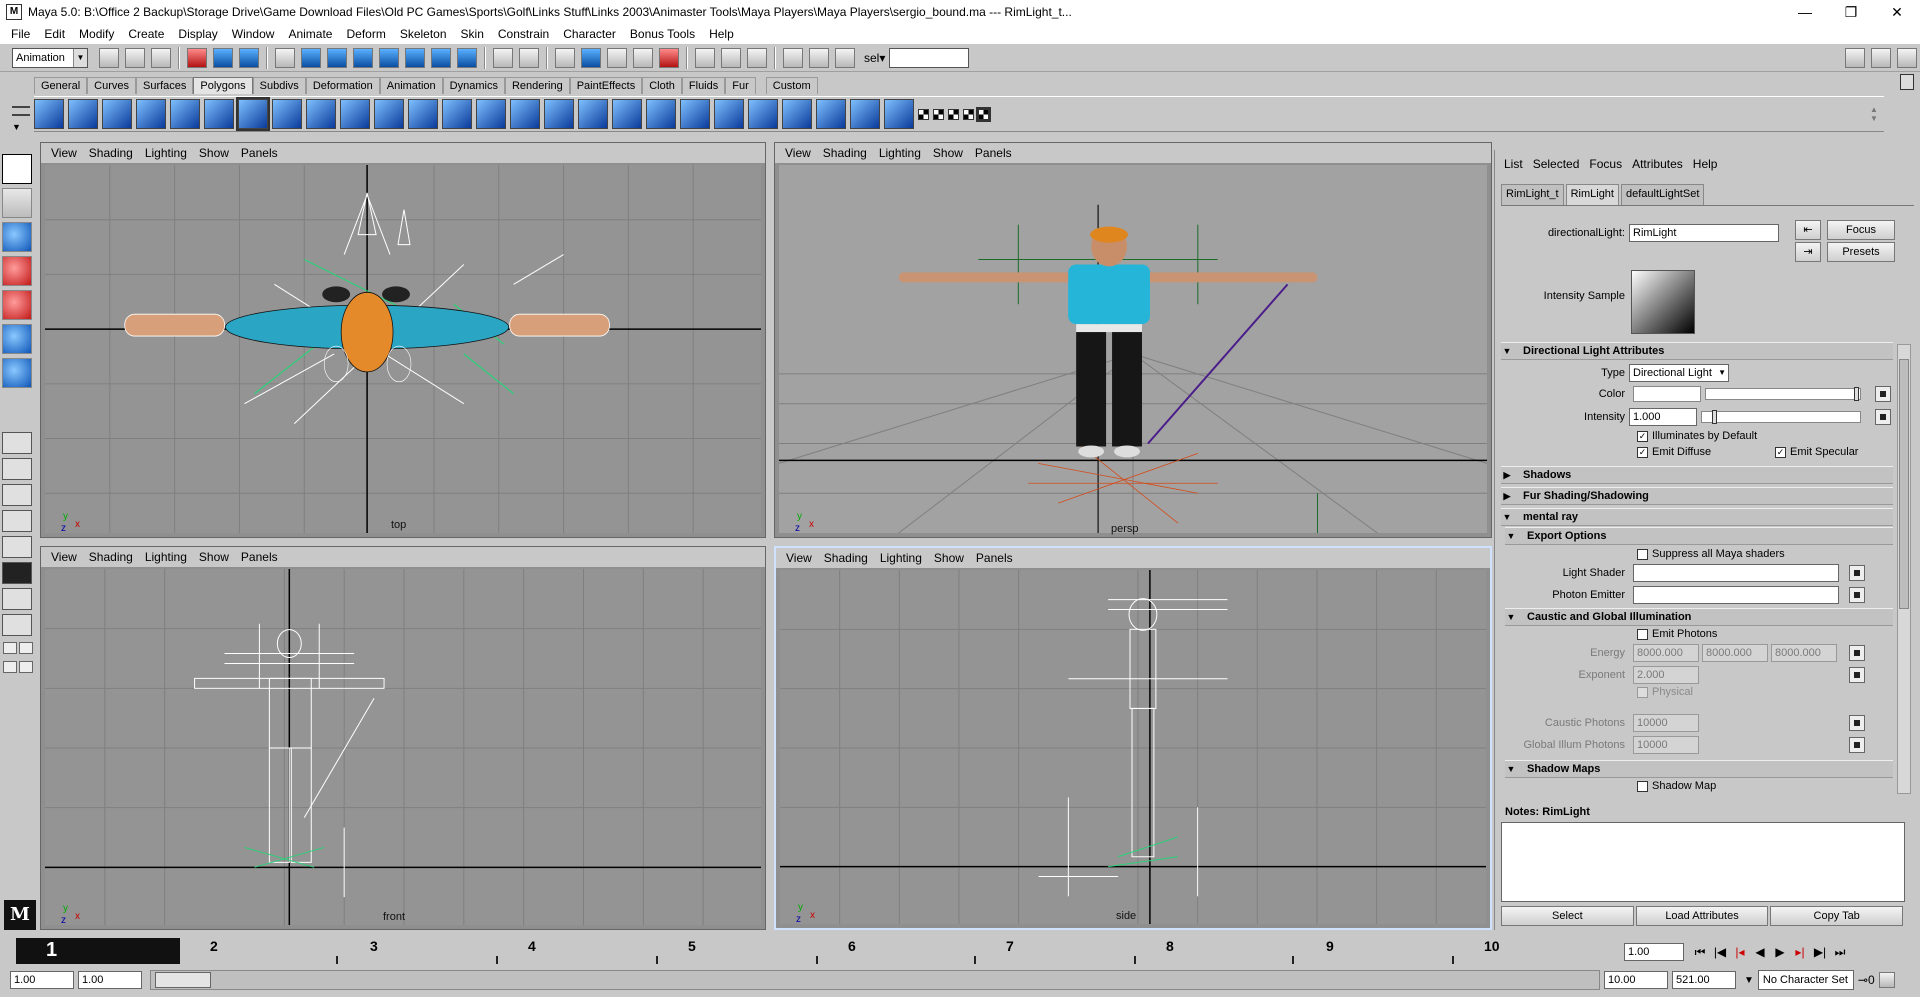  Describe the element at coordinates (819, 57) in the screenshot. I see `render-current-icon` at that location.